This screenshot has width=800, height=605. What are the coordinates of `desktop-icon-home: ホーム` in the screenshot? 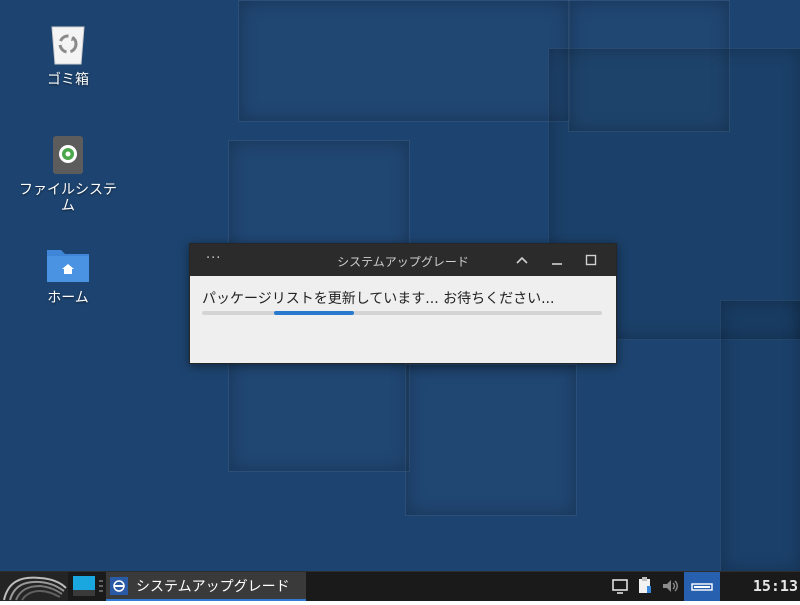 It's located at (68, 275).